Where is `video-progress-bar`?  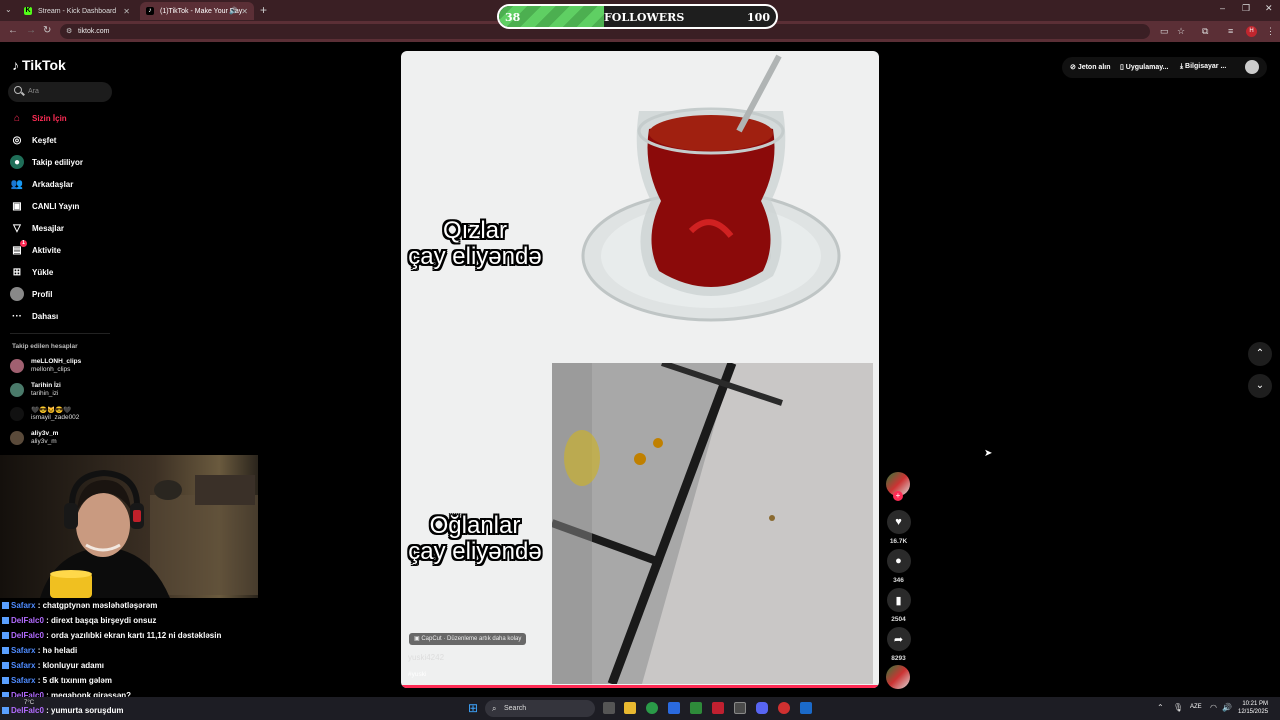 video-progress-bar is located at coordinates (640, 686).